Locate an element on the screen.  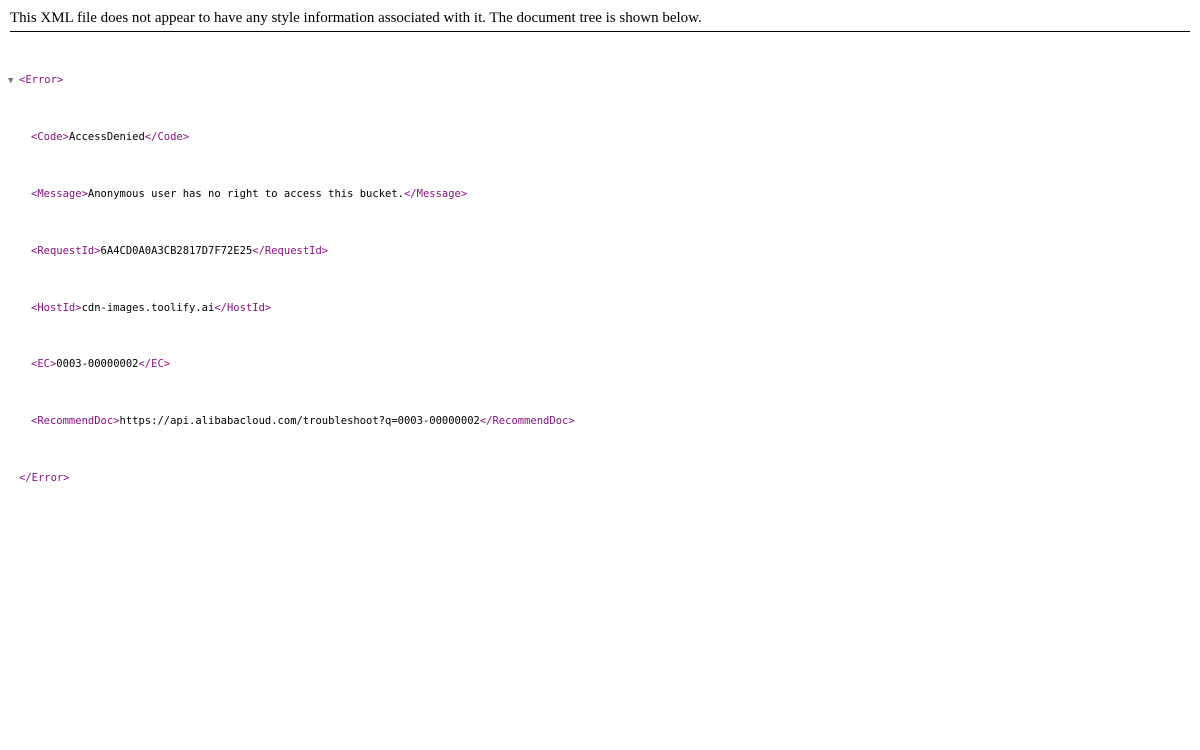
message-open-tag: <Message> is located at coordinates (59, 194).